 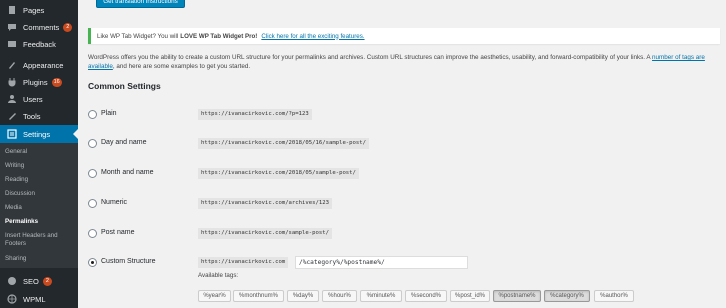 I want to click on submenu-reading: Reading, so click(x=40, y=180).